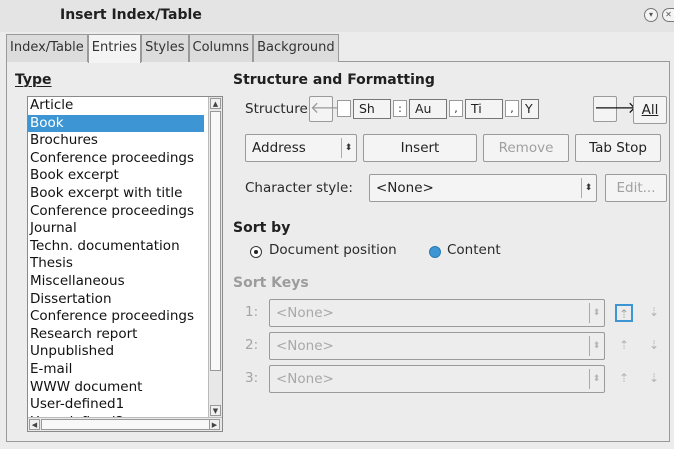 This screenshot has height=449, width=674. I want to click on all-button-label: All, so click(650, 110).